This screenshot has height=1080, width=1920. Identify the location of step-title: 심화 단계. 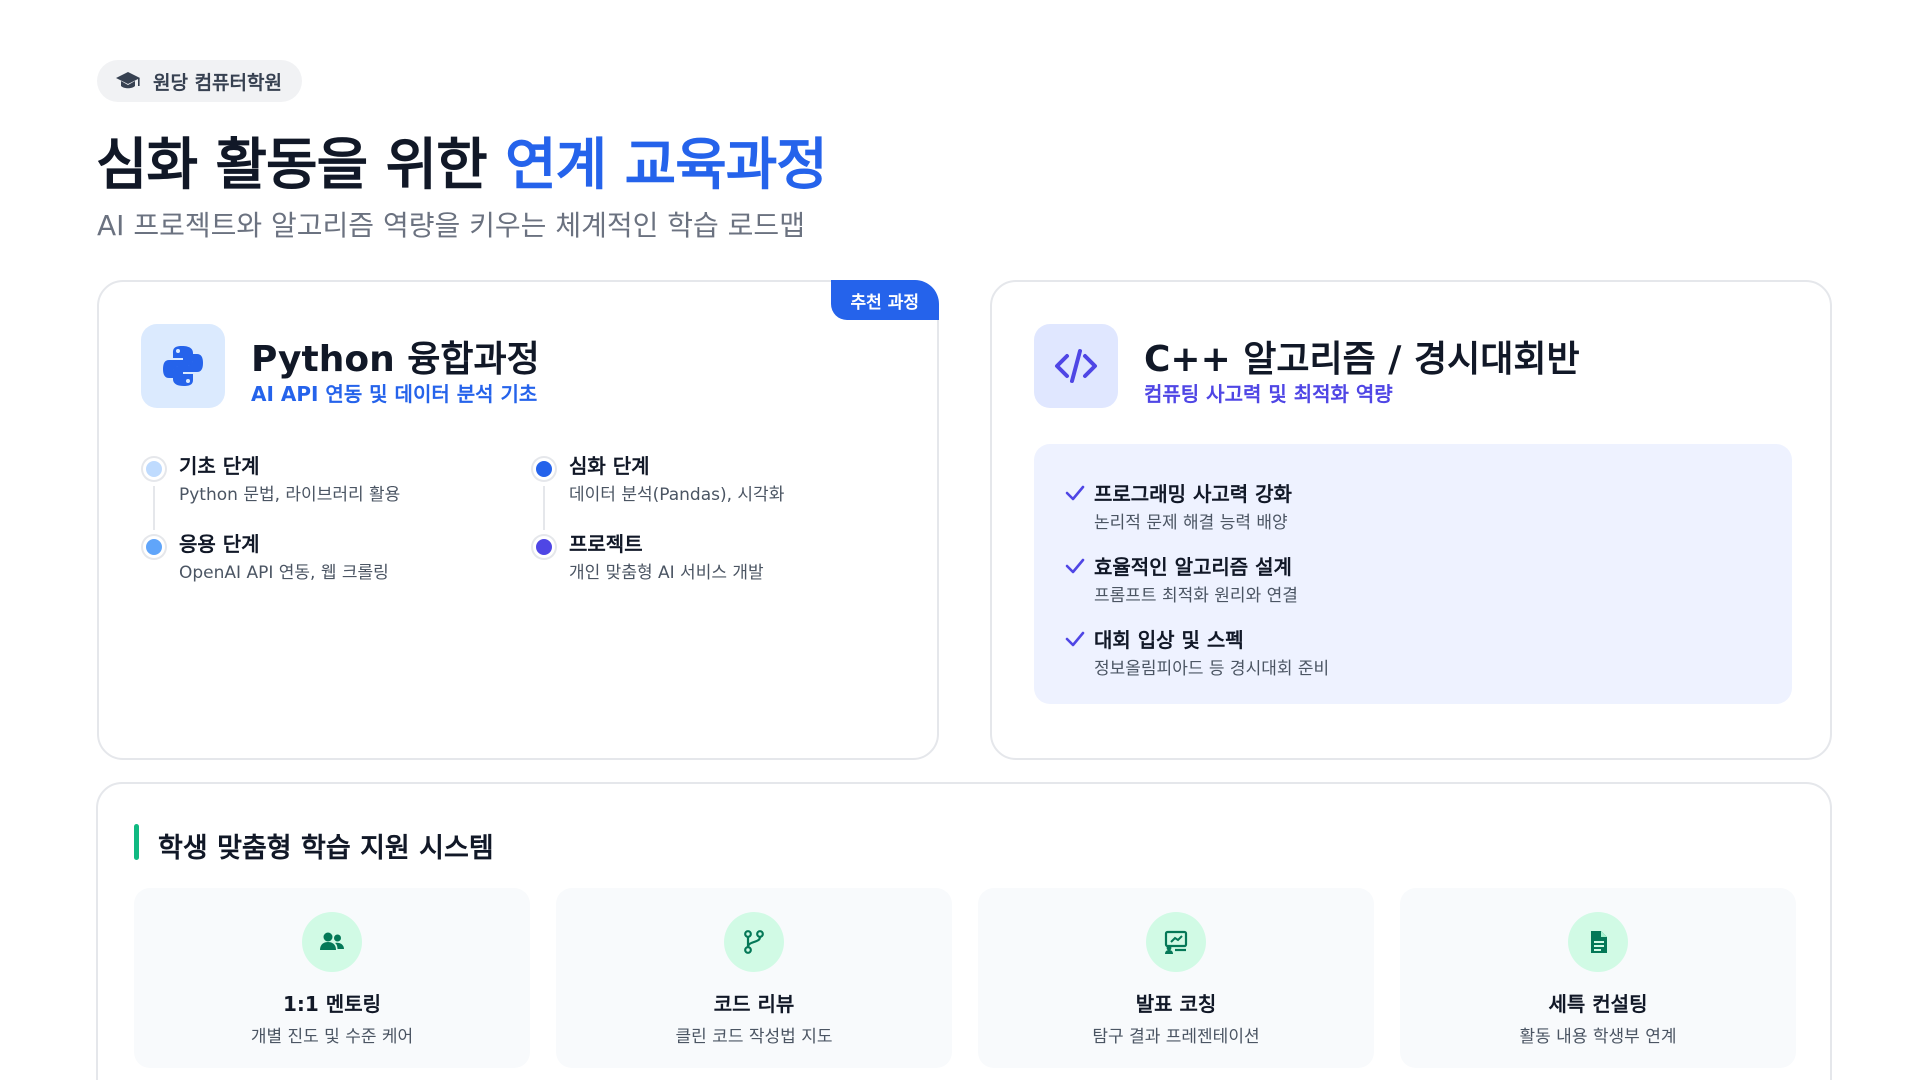
(609, 466).